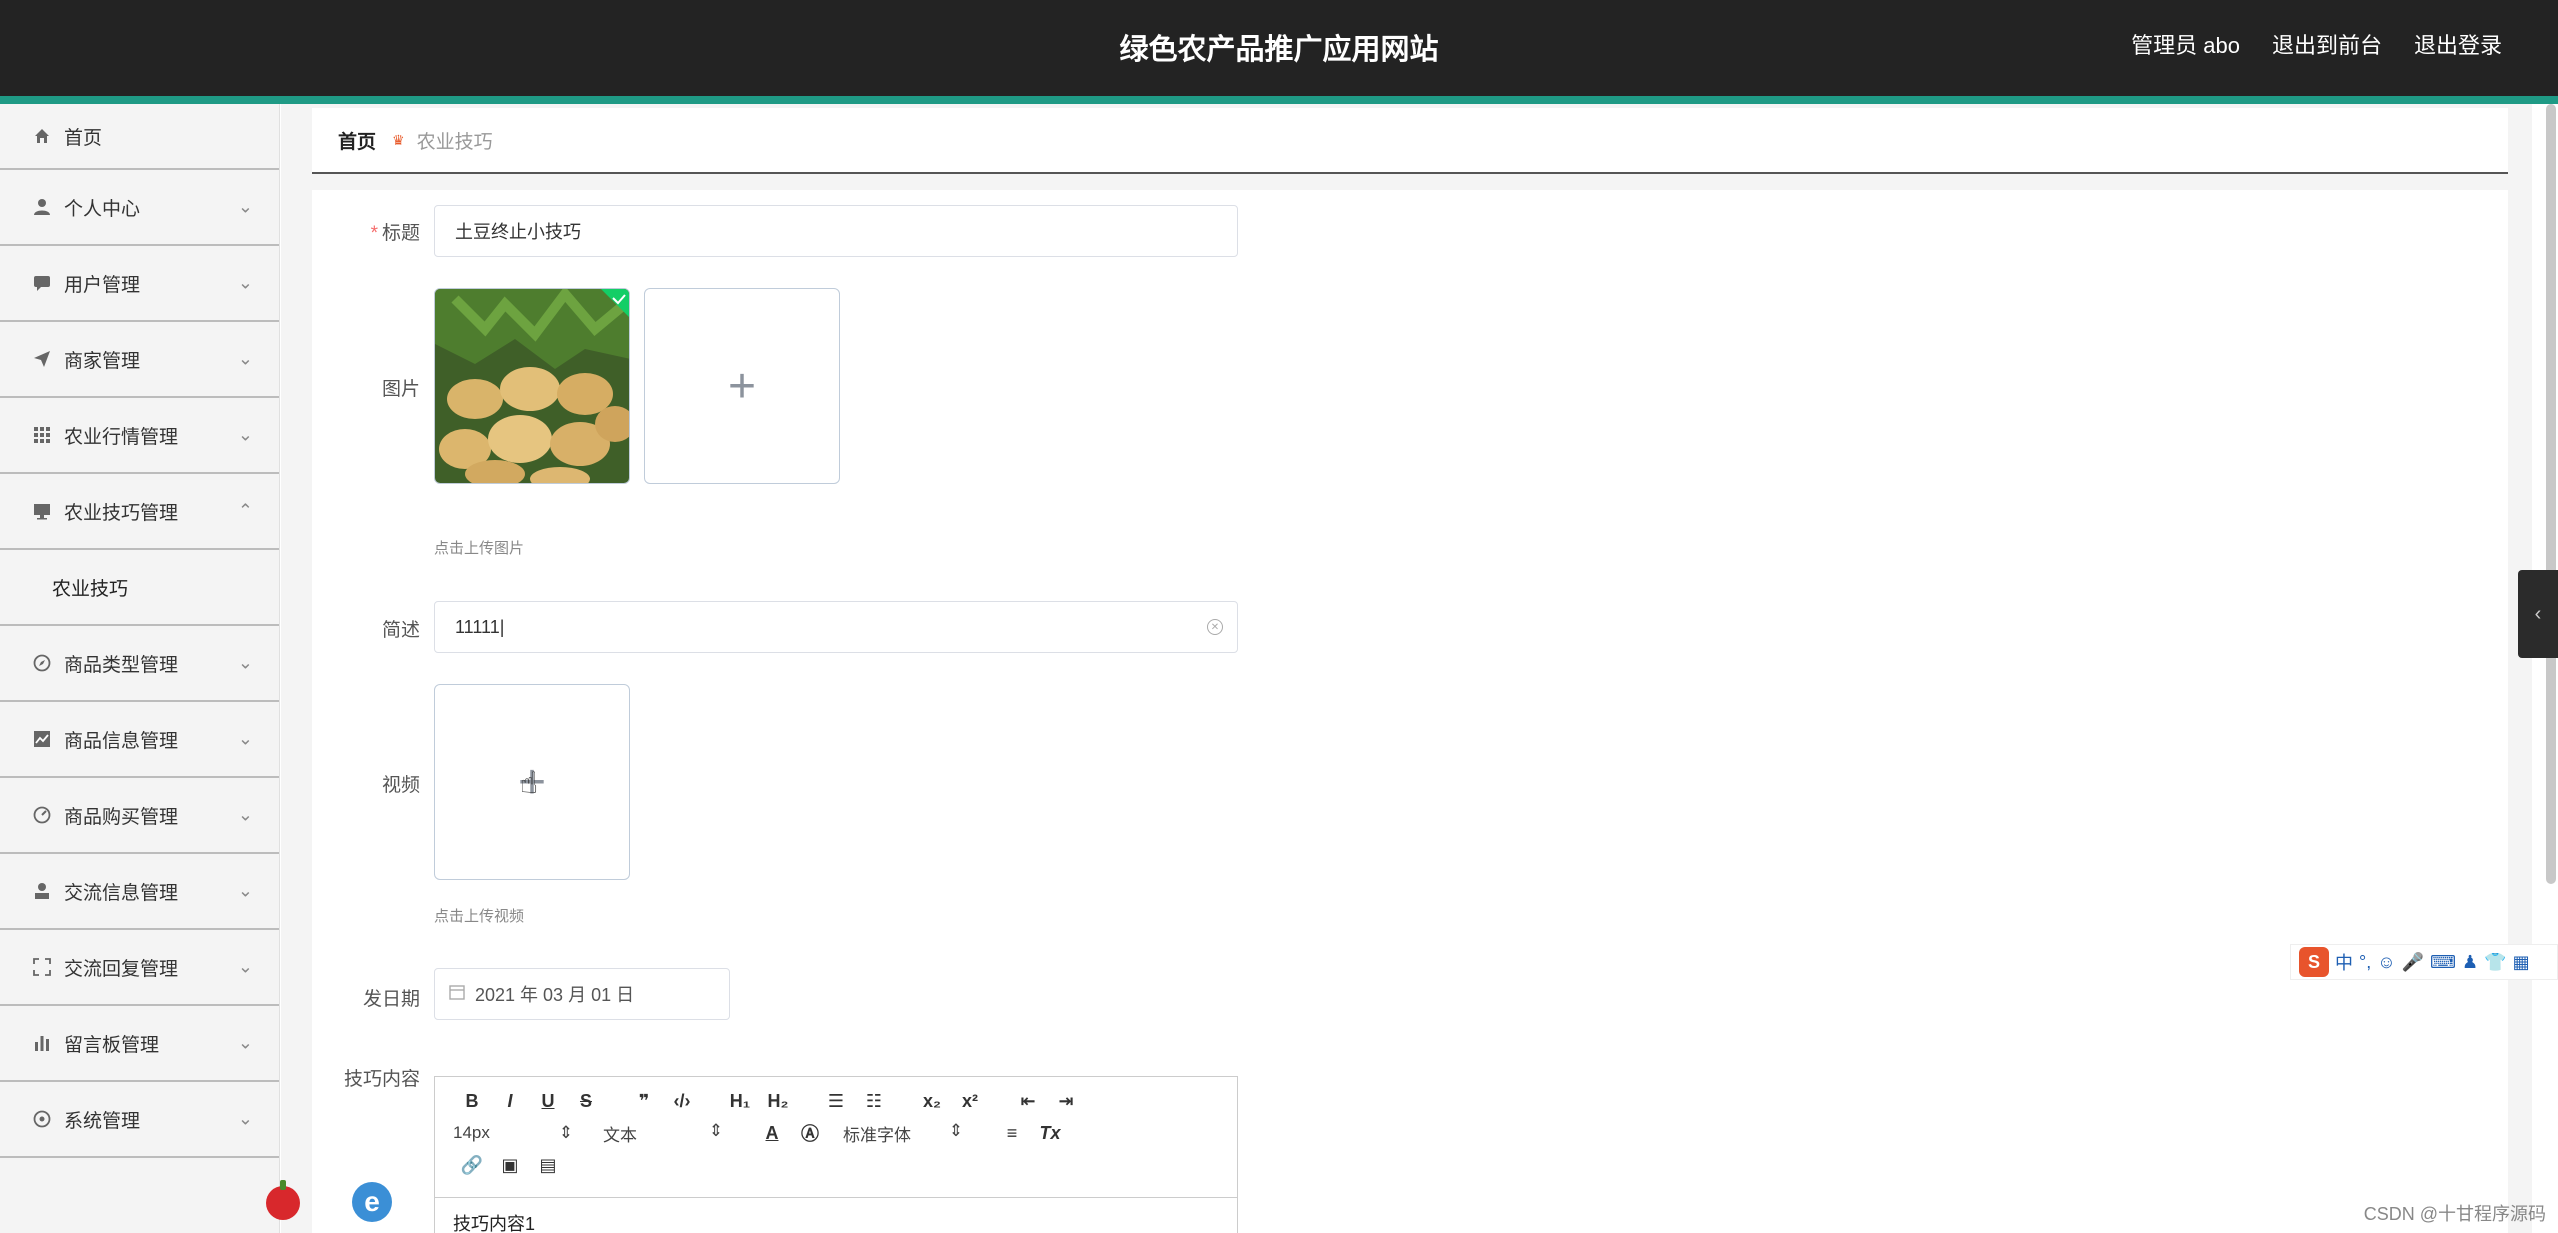 Image resolution: width=2558 pixels, height=1233 pixels. Describe the element at coordinates (932, 1101) in the screenshot. I see `subscript-icon: x₂` at that location.